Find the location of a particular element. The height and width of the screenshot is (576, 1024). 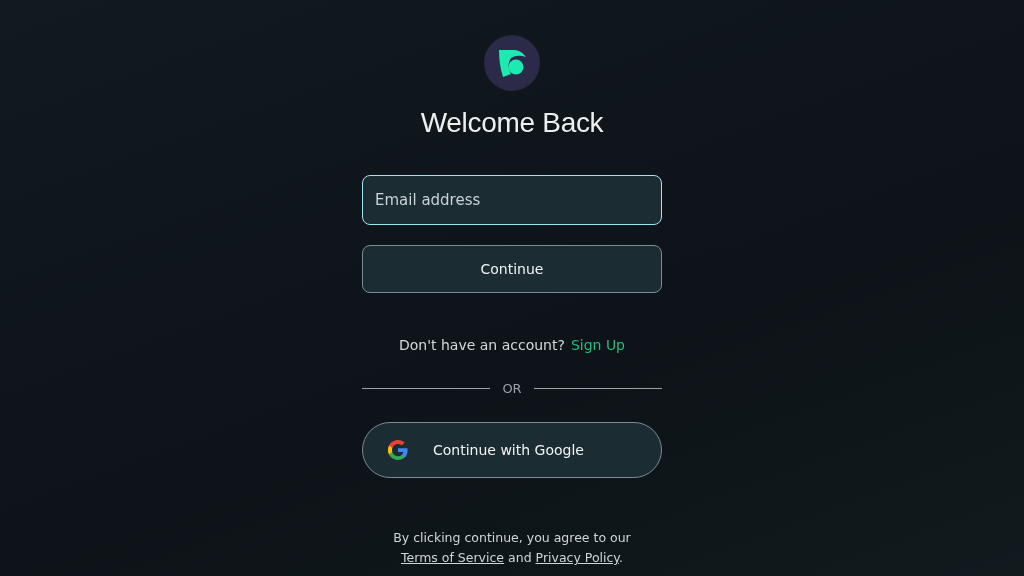

logo-icon is located at coordinates (512, 63).